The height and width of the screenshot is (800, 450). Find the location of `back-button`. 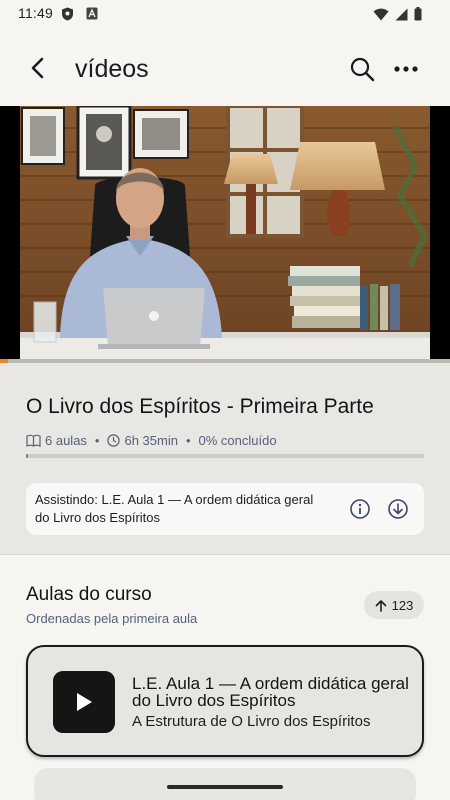

back-button is located at coordinates (38, 68).